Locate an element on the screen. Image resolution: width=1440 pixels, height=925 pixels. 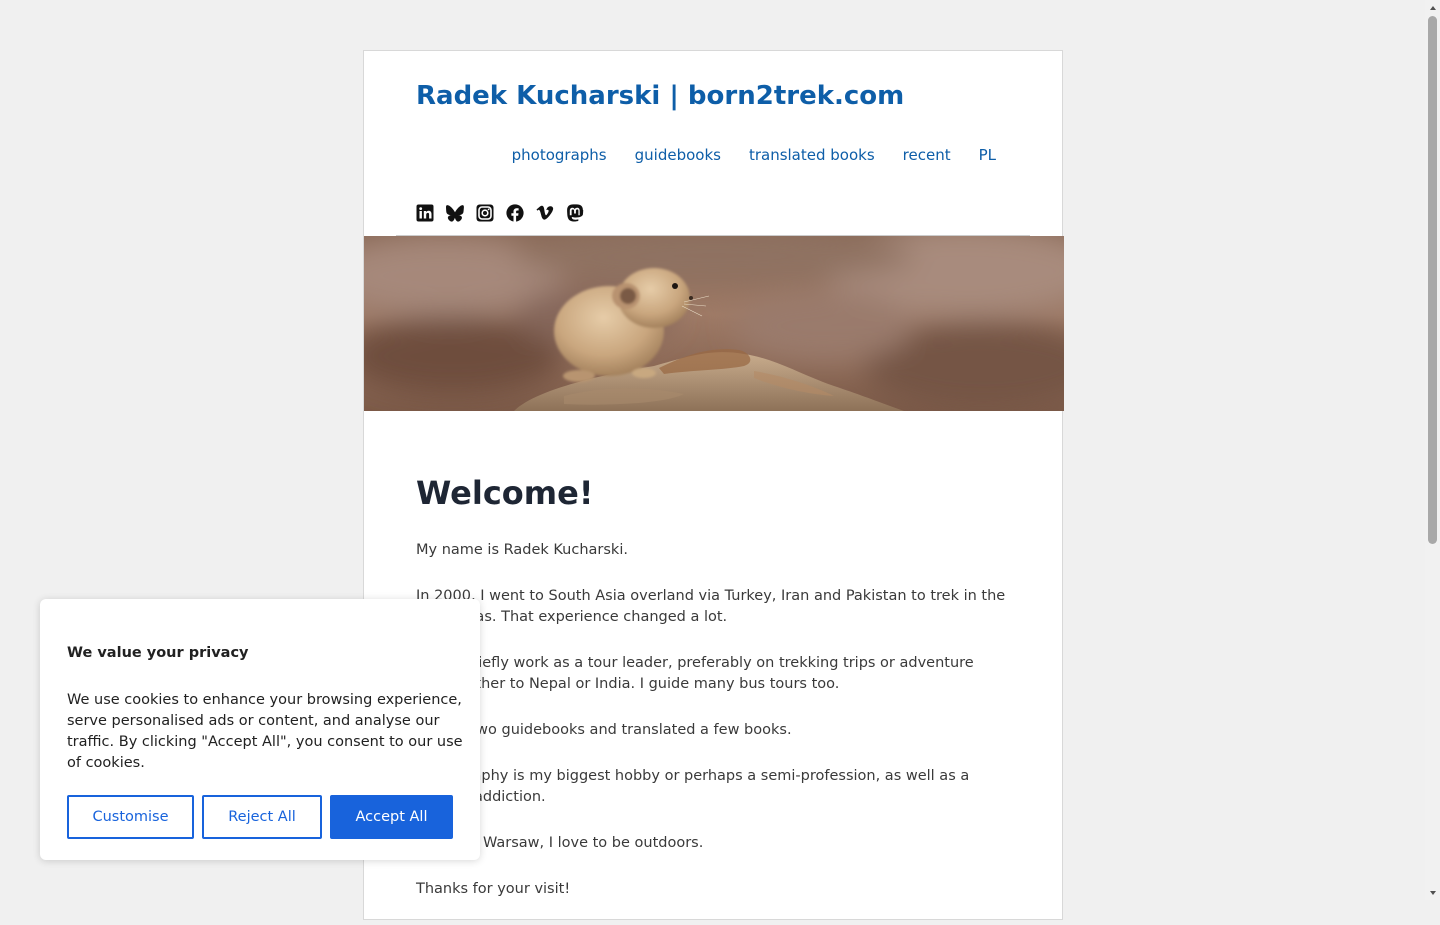
site-title: Radek Kucharski | born2trek.com is located at coordinates (660, 96).